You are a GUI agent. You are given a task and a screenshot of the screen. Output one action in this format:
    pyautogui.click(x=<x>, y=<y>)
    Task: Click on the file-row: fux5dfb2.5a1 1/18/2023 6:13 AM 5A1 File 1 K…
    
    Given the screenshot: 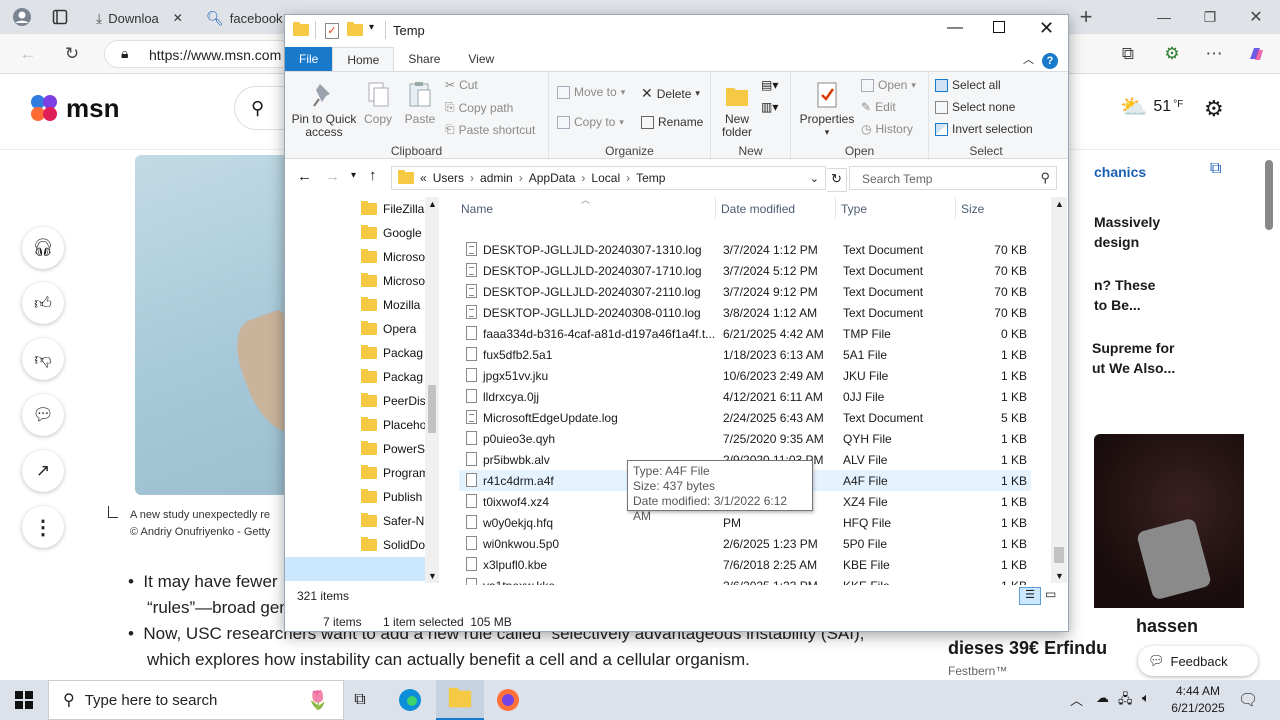 What is the action you would take?
    pyautogui.click(x=745, y=354)
    